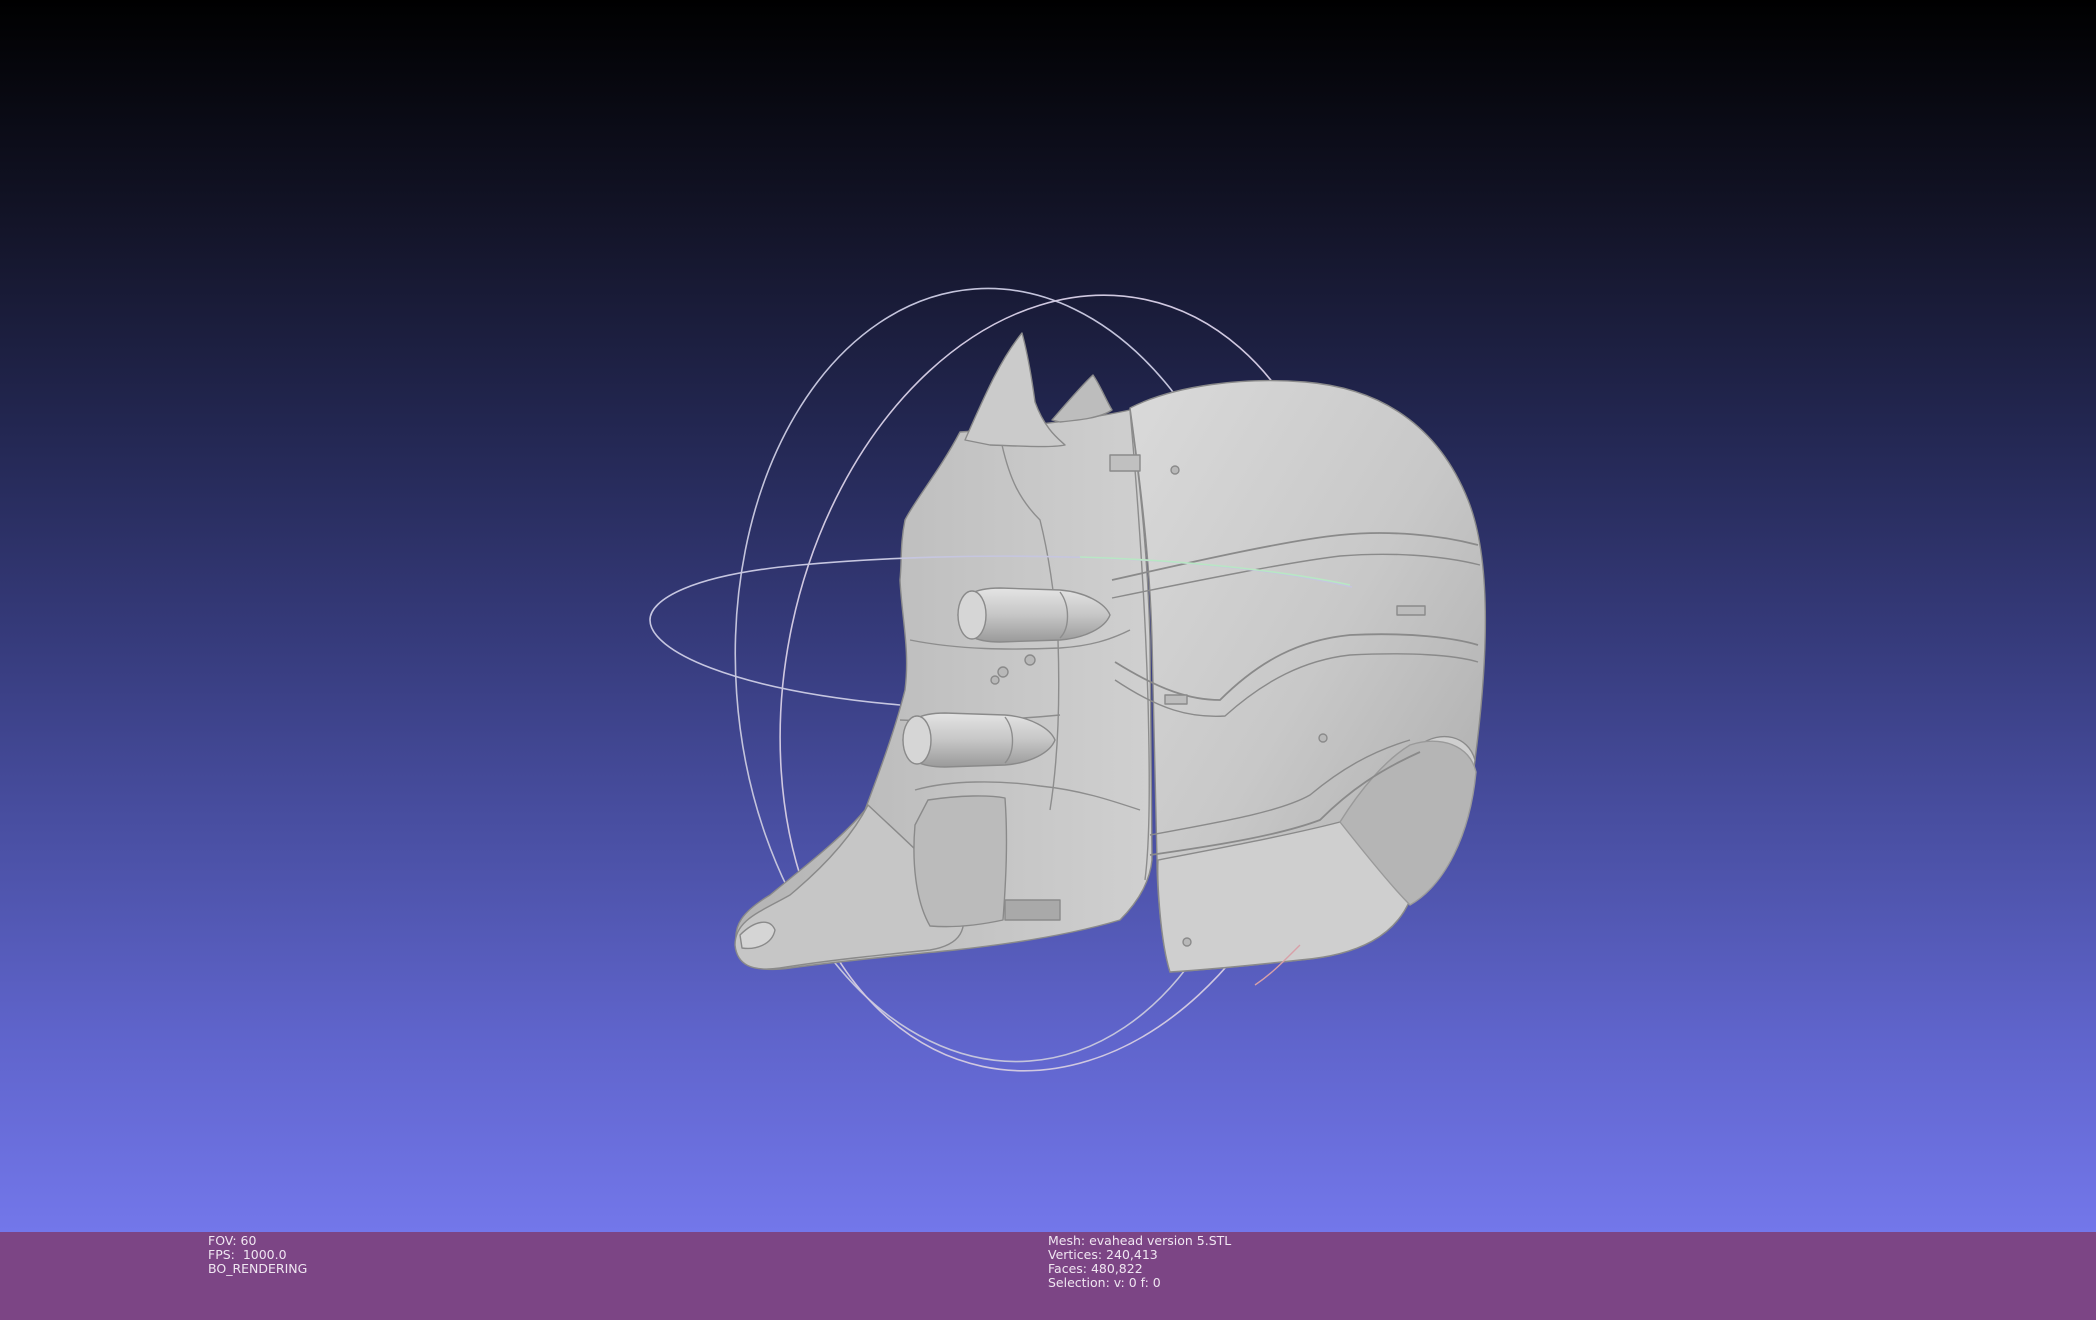 The height and width of the screenshot is (1320, 2096). I want to click on mesh-chin-block, so click(960, 861).